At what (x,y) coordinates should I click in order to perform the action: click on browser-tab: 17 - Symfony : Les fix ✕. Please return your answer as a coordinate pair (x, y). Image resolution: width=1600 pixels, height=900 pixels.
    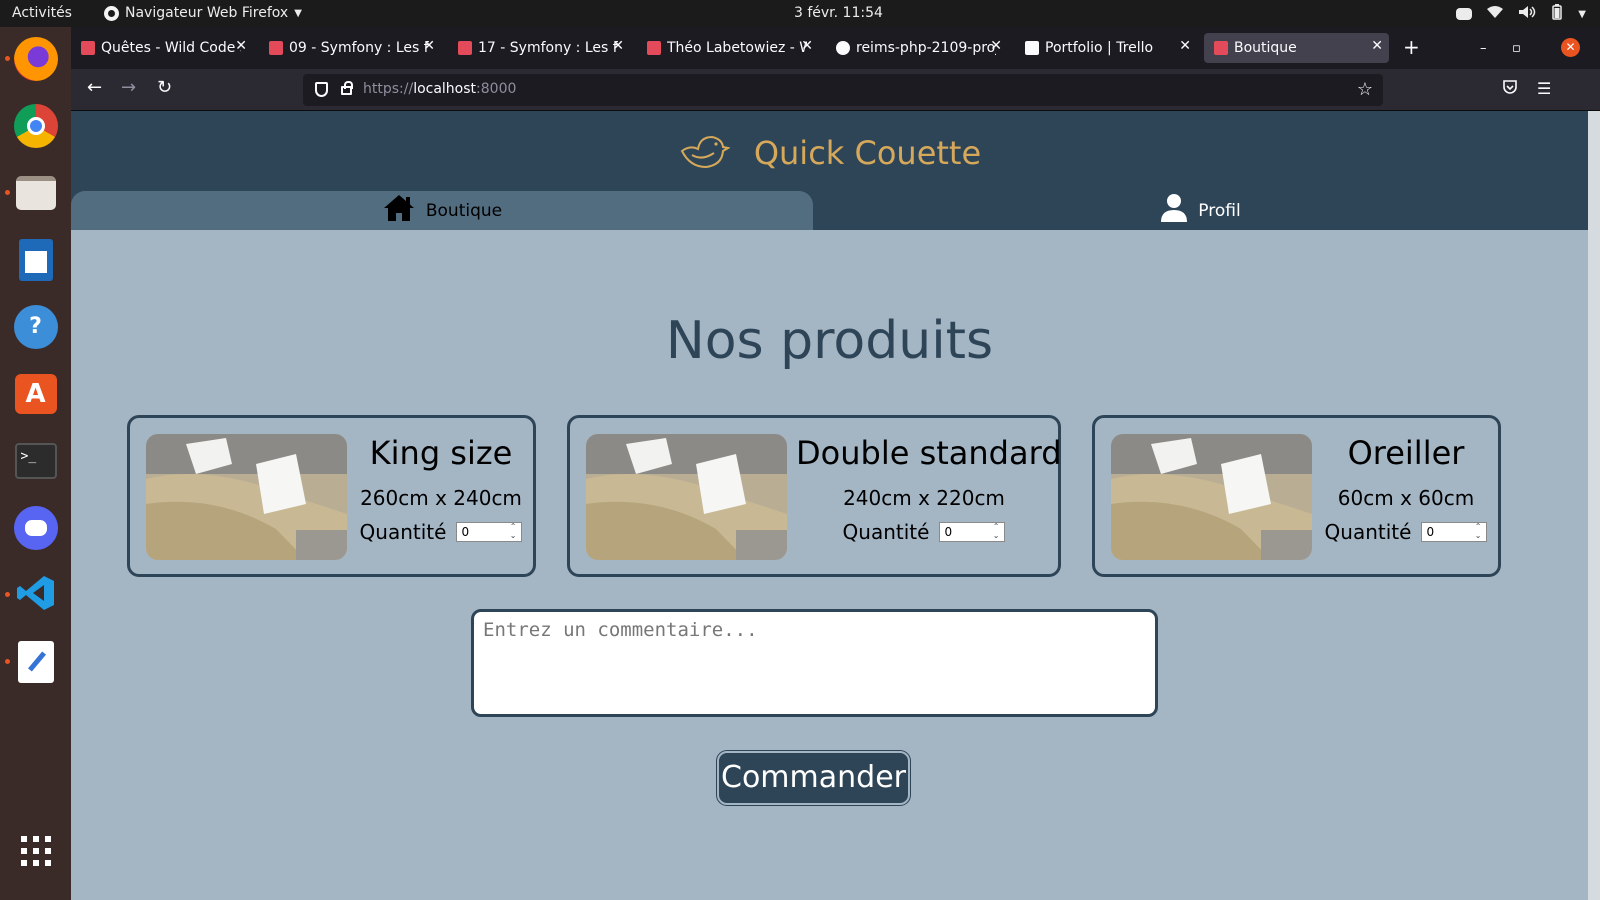
    Looking at the image, I should click on (539, 48).